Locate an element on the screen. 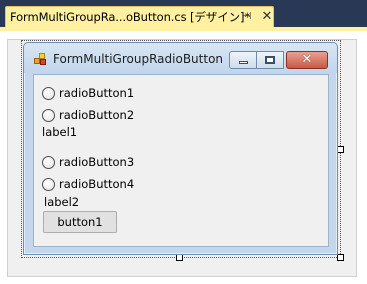 The height and width of the screenshot is (284, 367). document-tab-title: FormMultiGroupRa...oButton.cs [デザイン]* is located at coordinates (130, 17).